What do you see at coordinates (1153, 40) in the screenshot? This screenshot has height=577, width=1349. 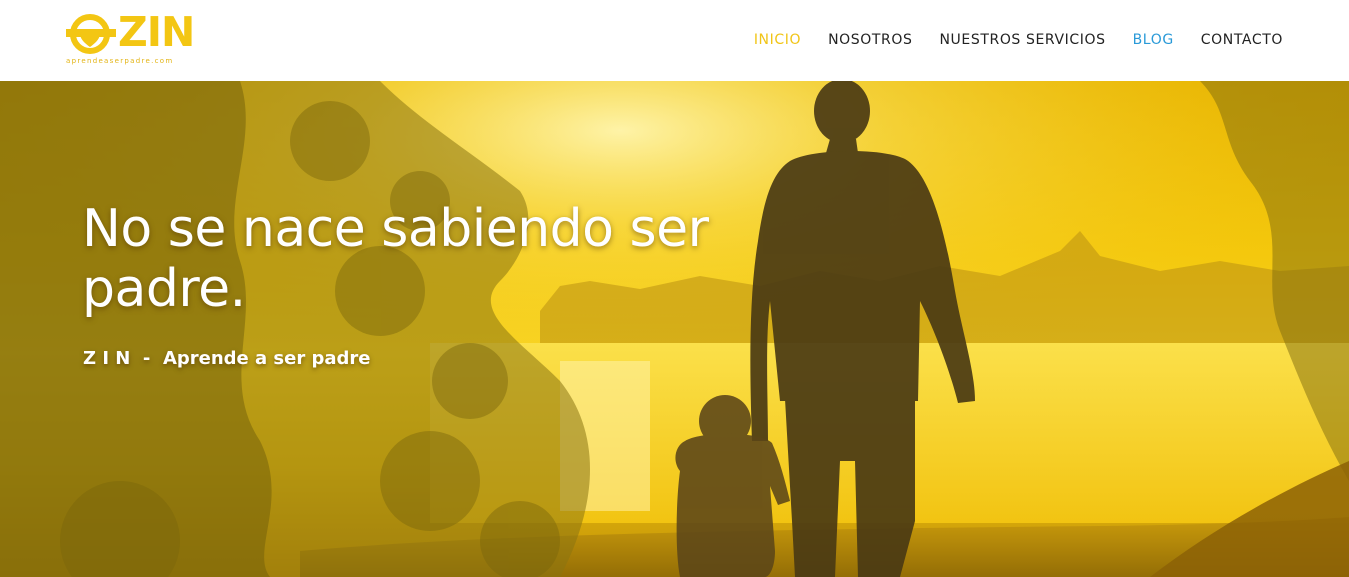 I see `nav-item-blog: BLOG` at bounding box center [1153, 40].